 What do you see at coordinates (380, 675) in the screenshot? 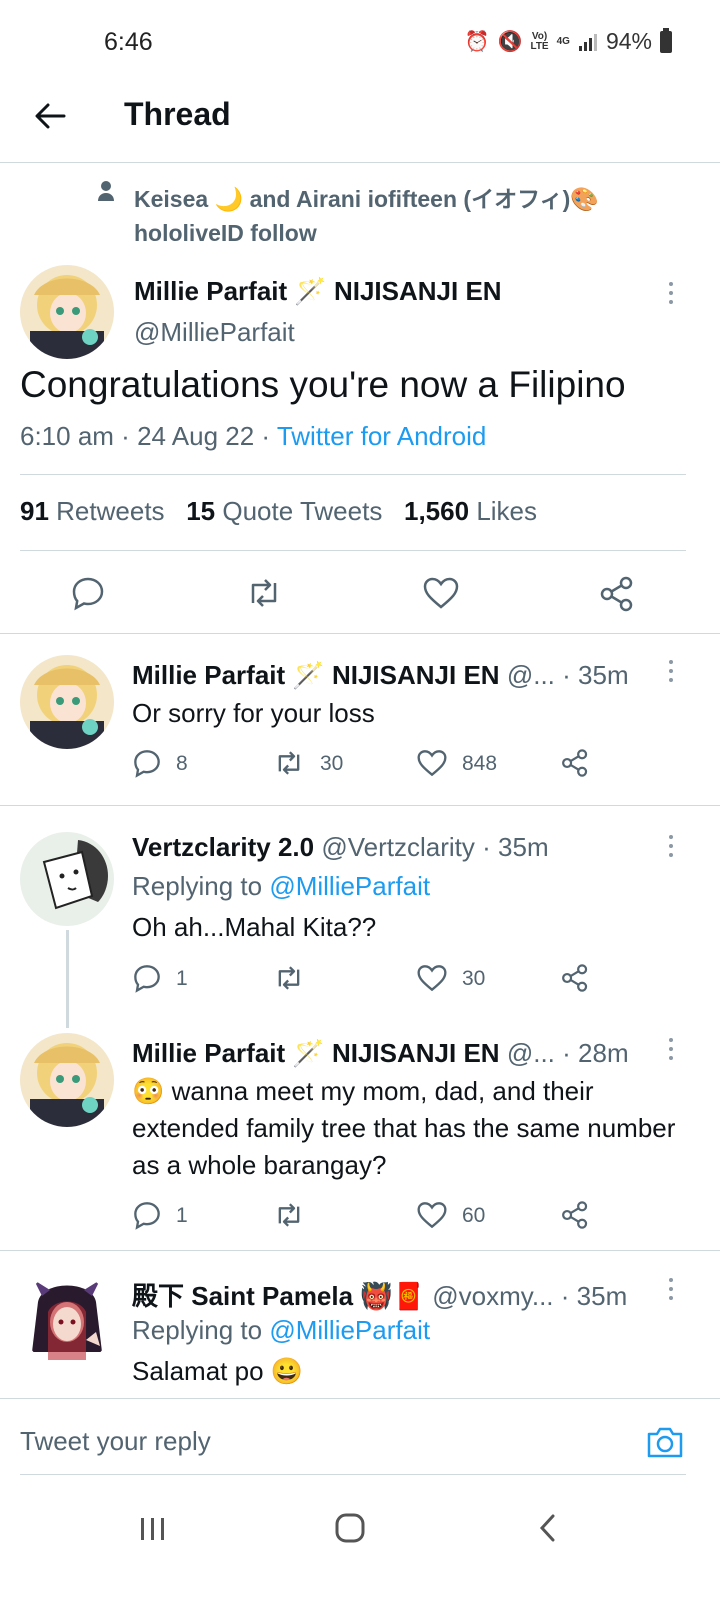
I see `reply-header: Millie Parfait 🪄 NIJISANJI EN @... · 35m` at bounding box center [380, 675].